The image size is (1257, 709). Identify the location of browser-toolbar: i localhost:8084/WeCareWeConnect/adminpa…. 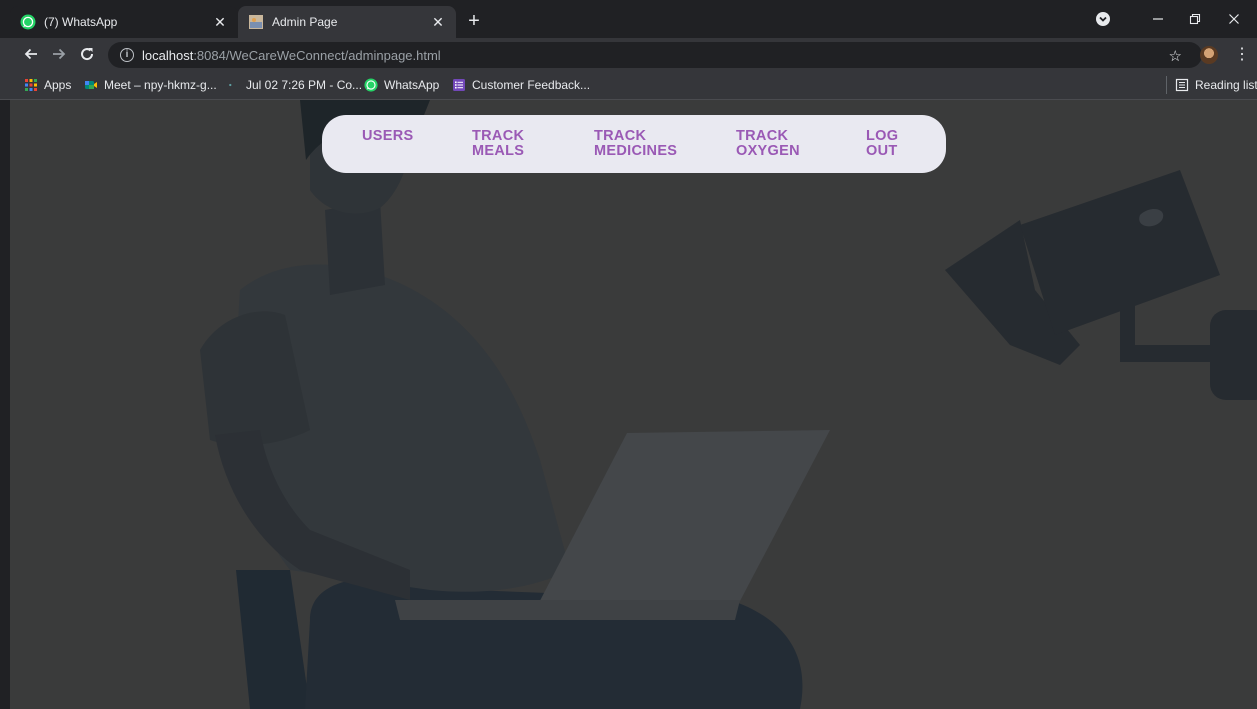
(628, 54).